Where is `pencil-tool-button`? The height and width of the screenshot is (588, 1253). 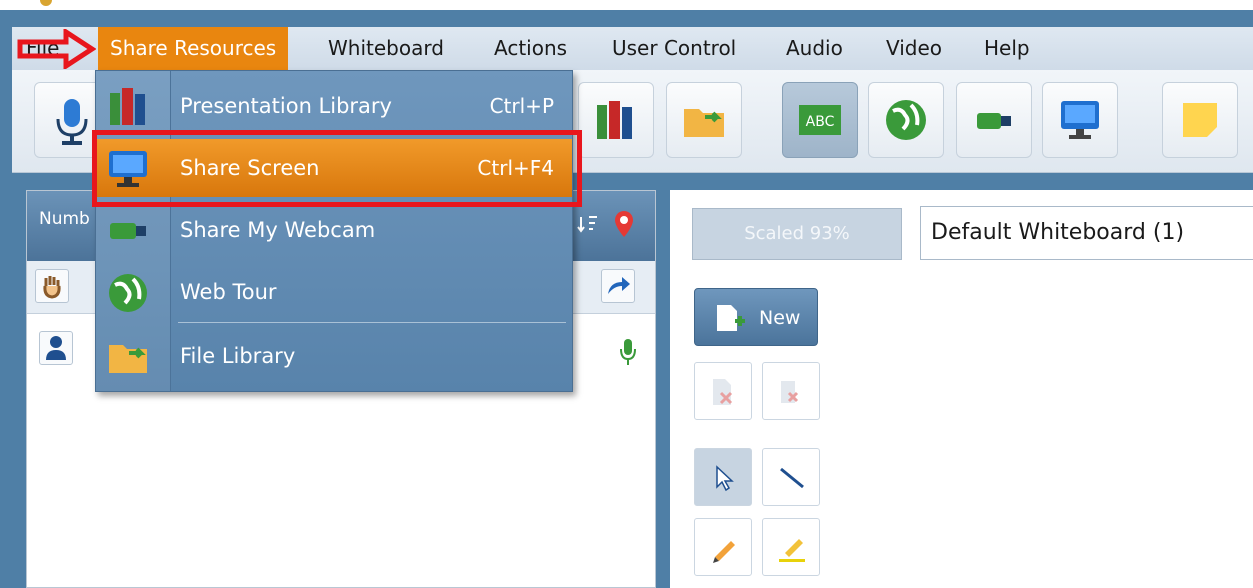 pencil-tool-button is located at coordinates (723, 547).